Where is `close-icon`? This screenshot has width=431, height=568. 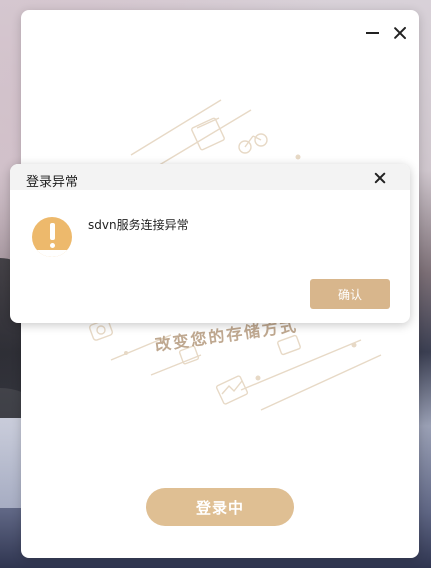 close-icon is located at coordinates (380, 178).